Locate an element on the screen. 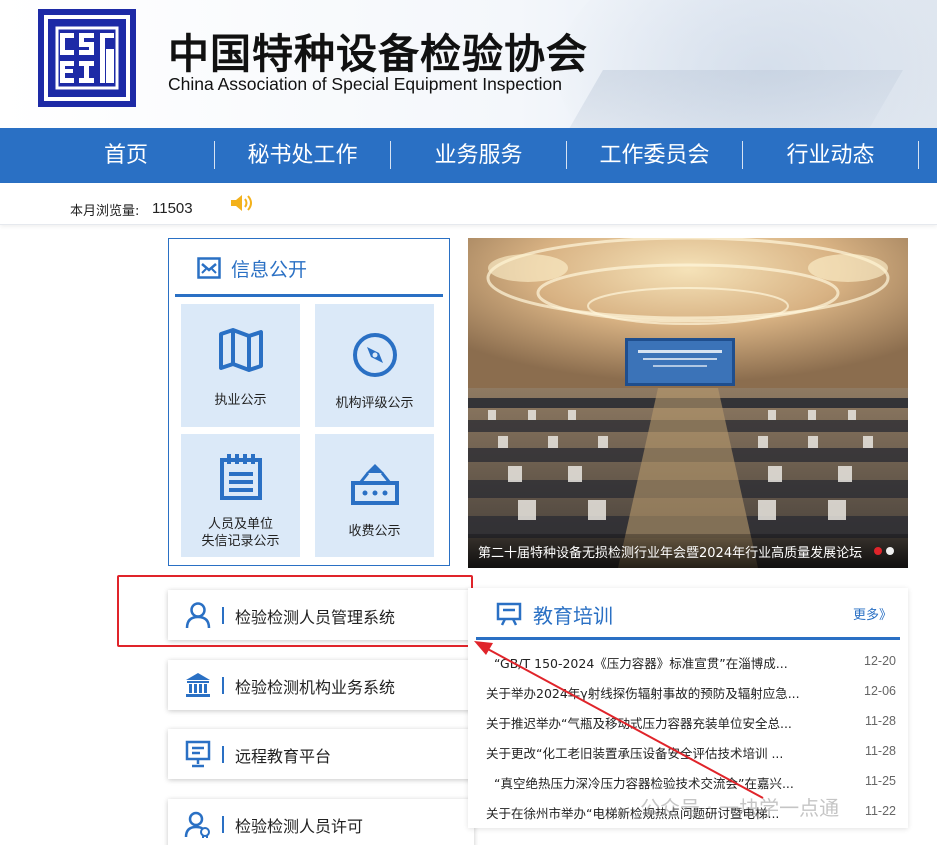  watermark-text: 公众号 · 一块学一点通 is located at coordinates (740, 808).